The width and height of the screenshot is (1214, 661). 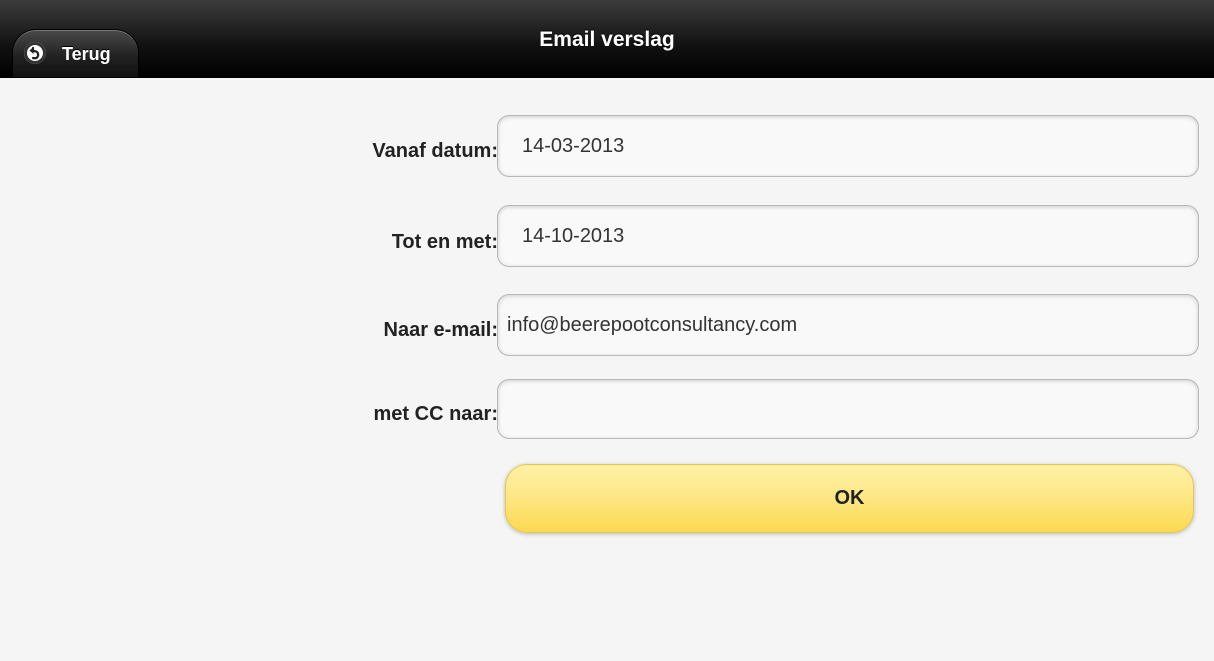 I want to click on cc-email-input, so click(x=848, y=409).